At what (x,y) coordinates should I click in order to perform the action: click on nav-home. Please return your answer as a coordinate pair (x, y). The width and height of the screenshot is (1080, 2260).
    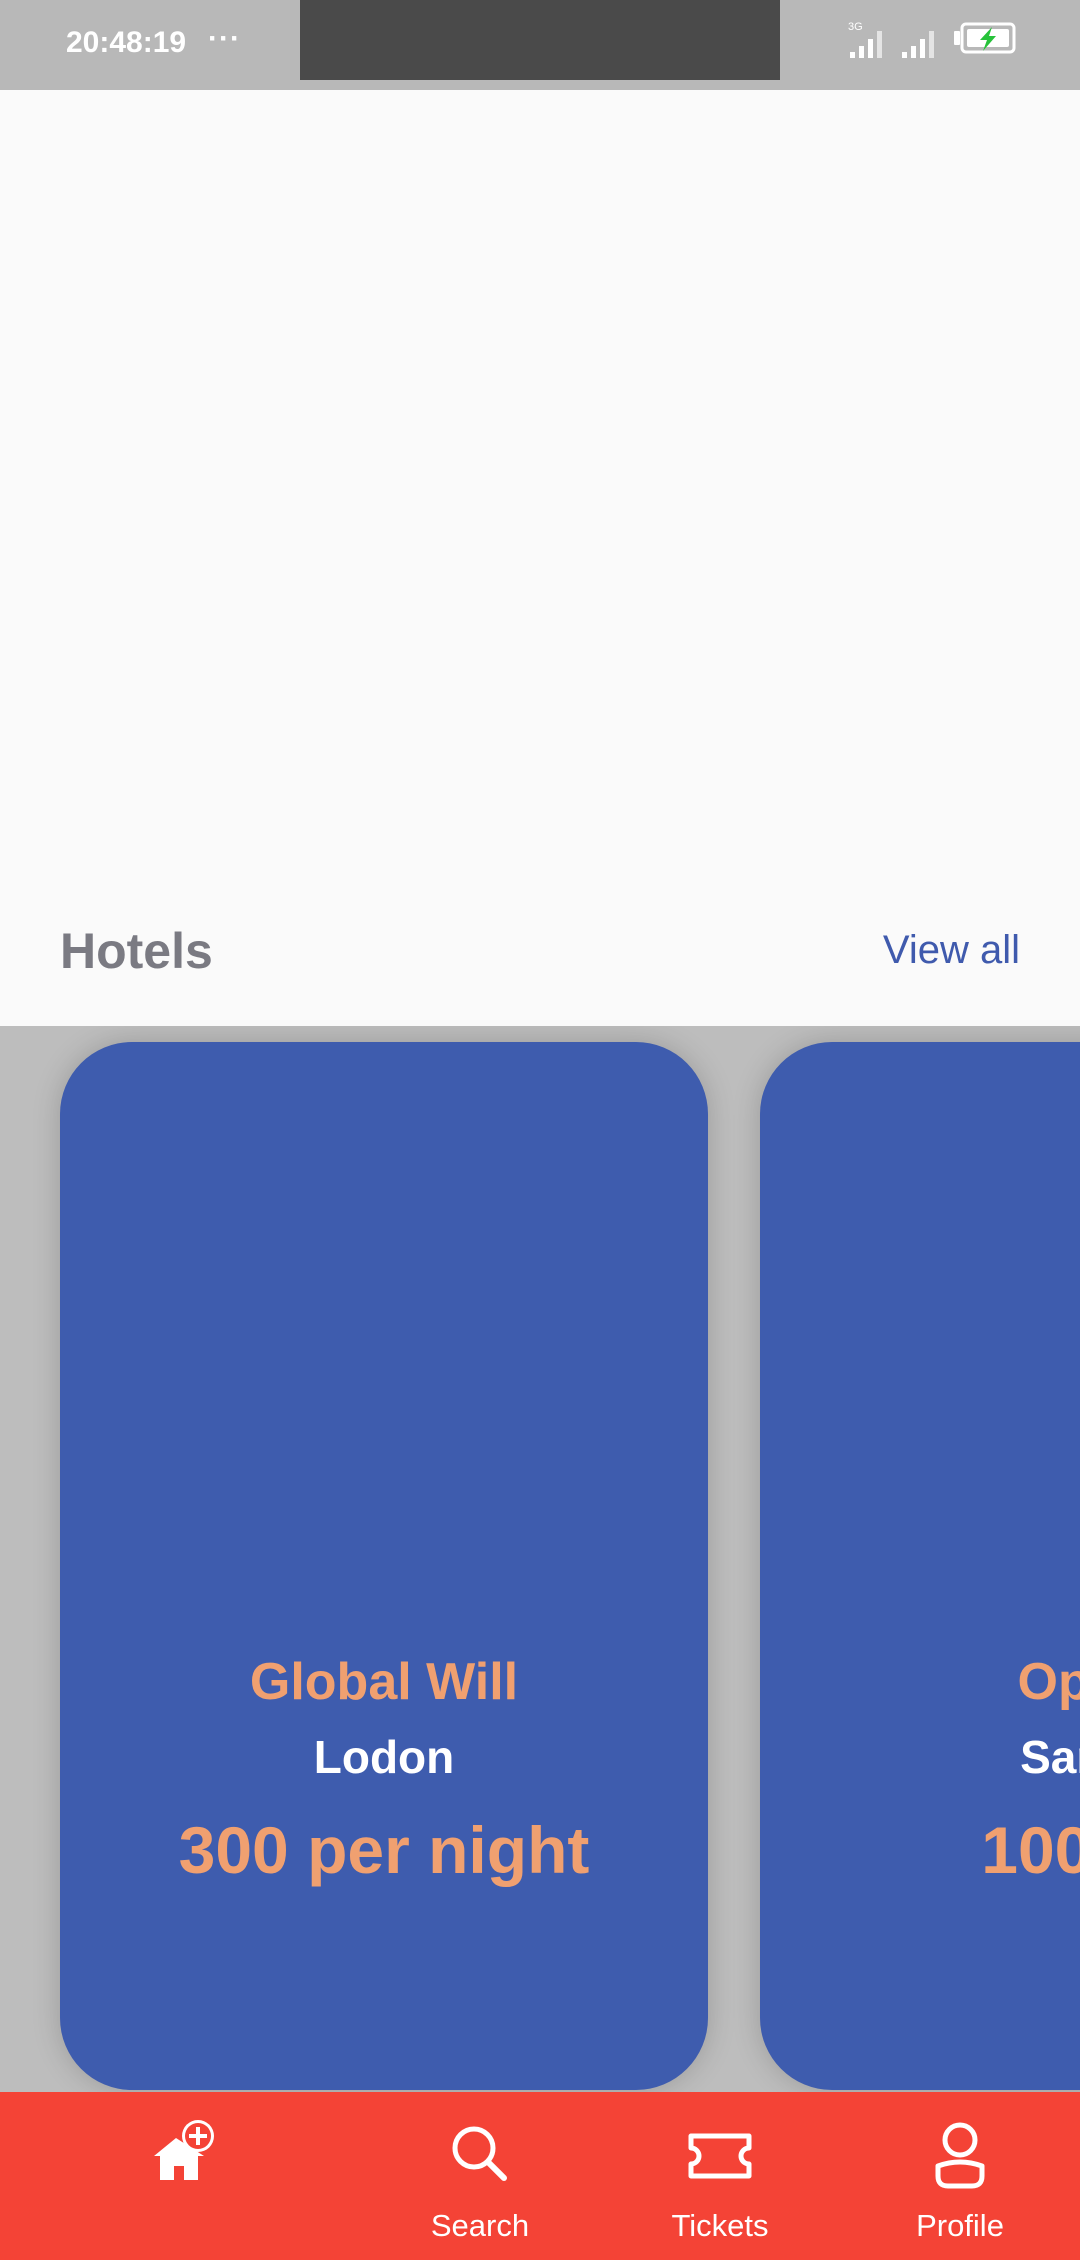
    Looking at the image, I should click on (180, 2176).